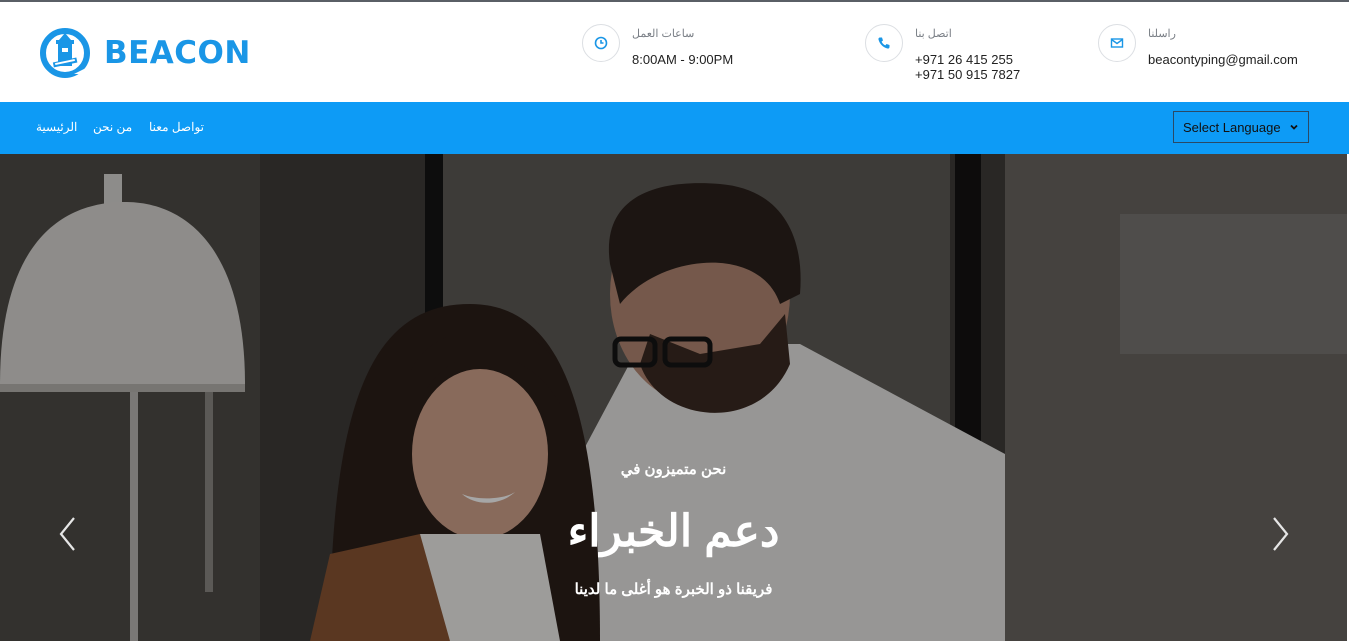 Image resolution: width=1349 pixels, height=641 pixels. What do you see at coordinates (56, 127) in the screenshot?
I see `nav-home: الرئيسية` at bounding box center [56, 127].